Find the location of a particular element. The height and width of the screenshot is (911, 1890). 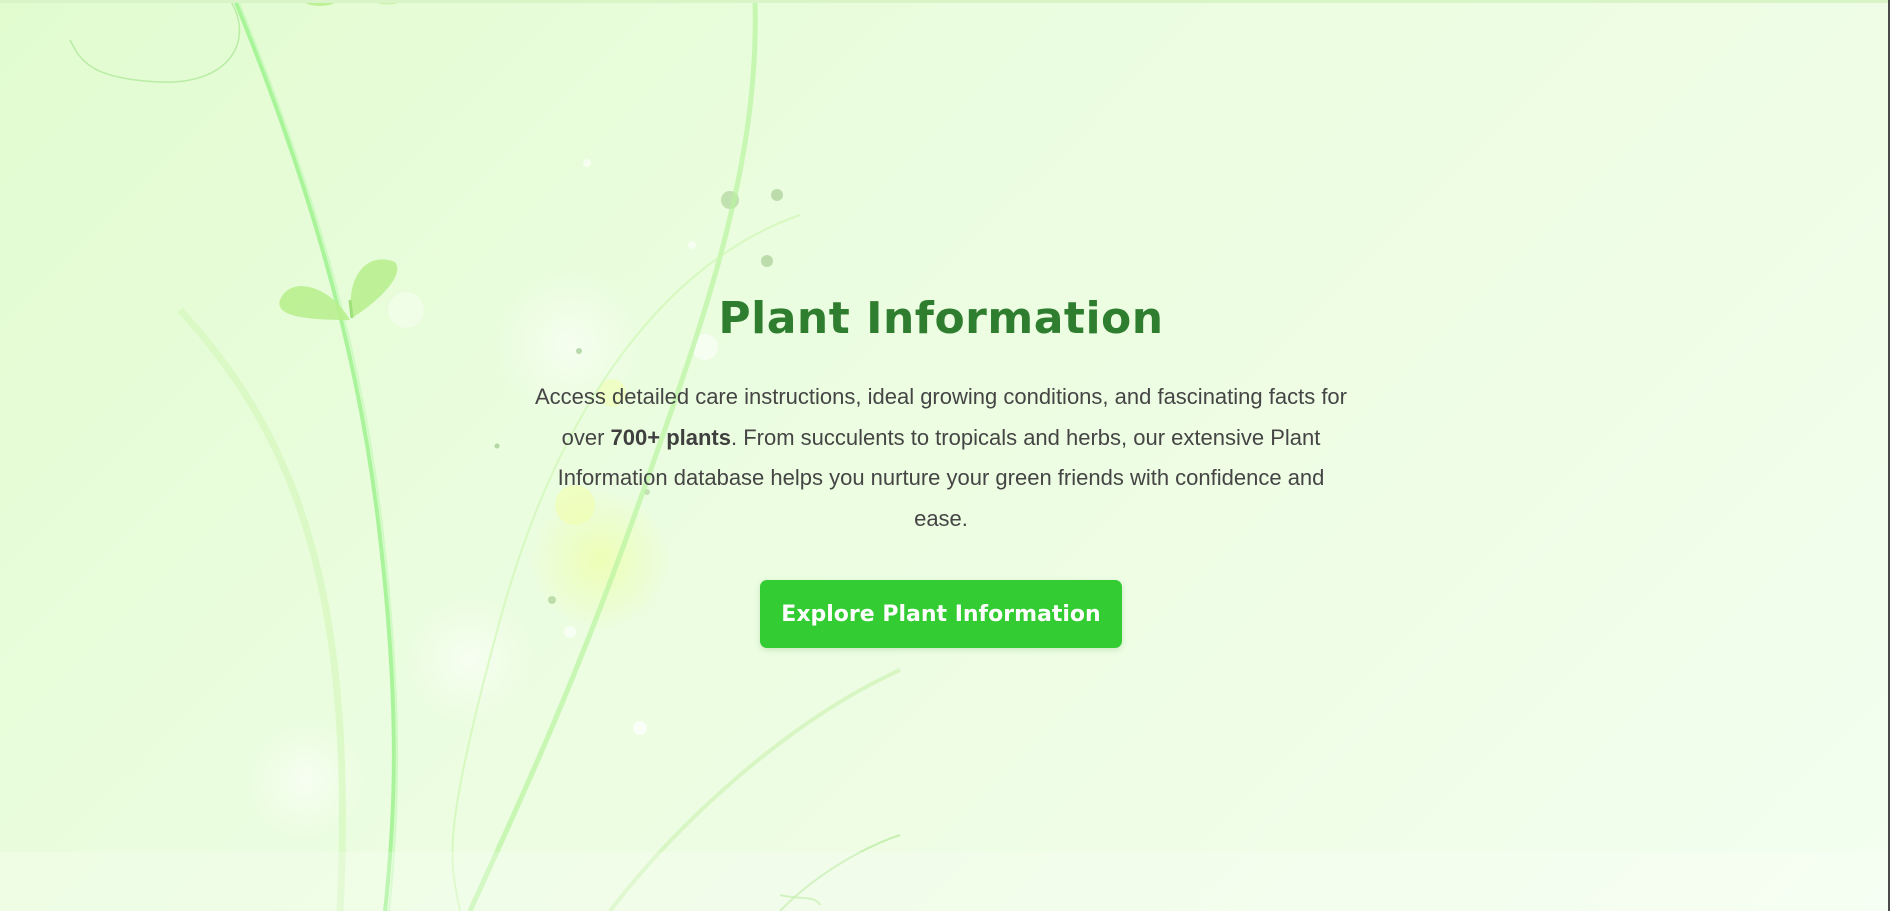

top-border is located at coordinates (945, 1).